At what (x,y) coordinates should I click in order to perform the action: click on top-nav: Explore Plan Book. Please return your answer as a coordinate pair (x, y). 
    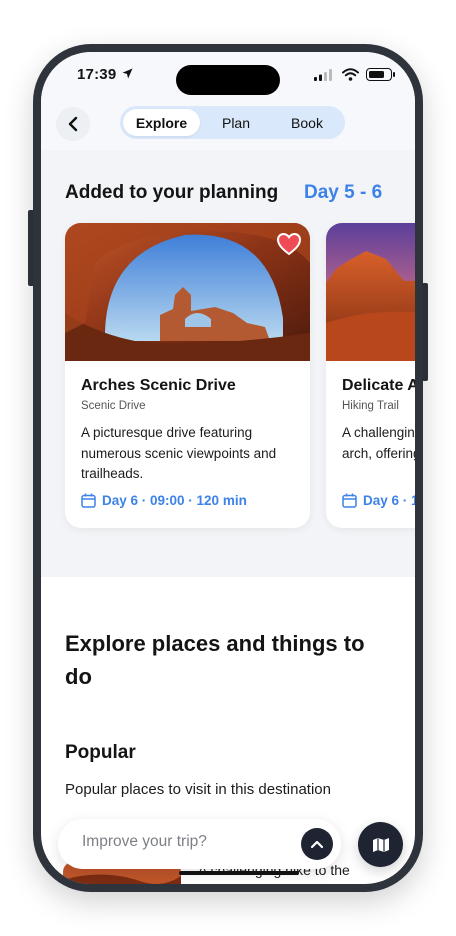
    Looking at the image, I should click on (228, 124).